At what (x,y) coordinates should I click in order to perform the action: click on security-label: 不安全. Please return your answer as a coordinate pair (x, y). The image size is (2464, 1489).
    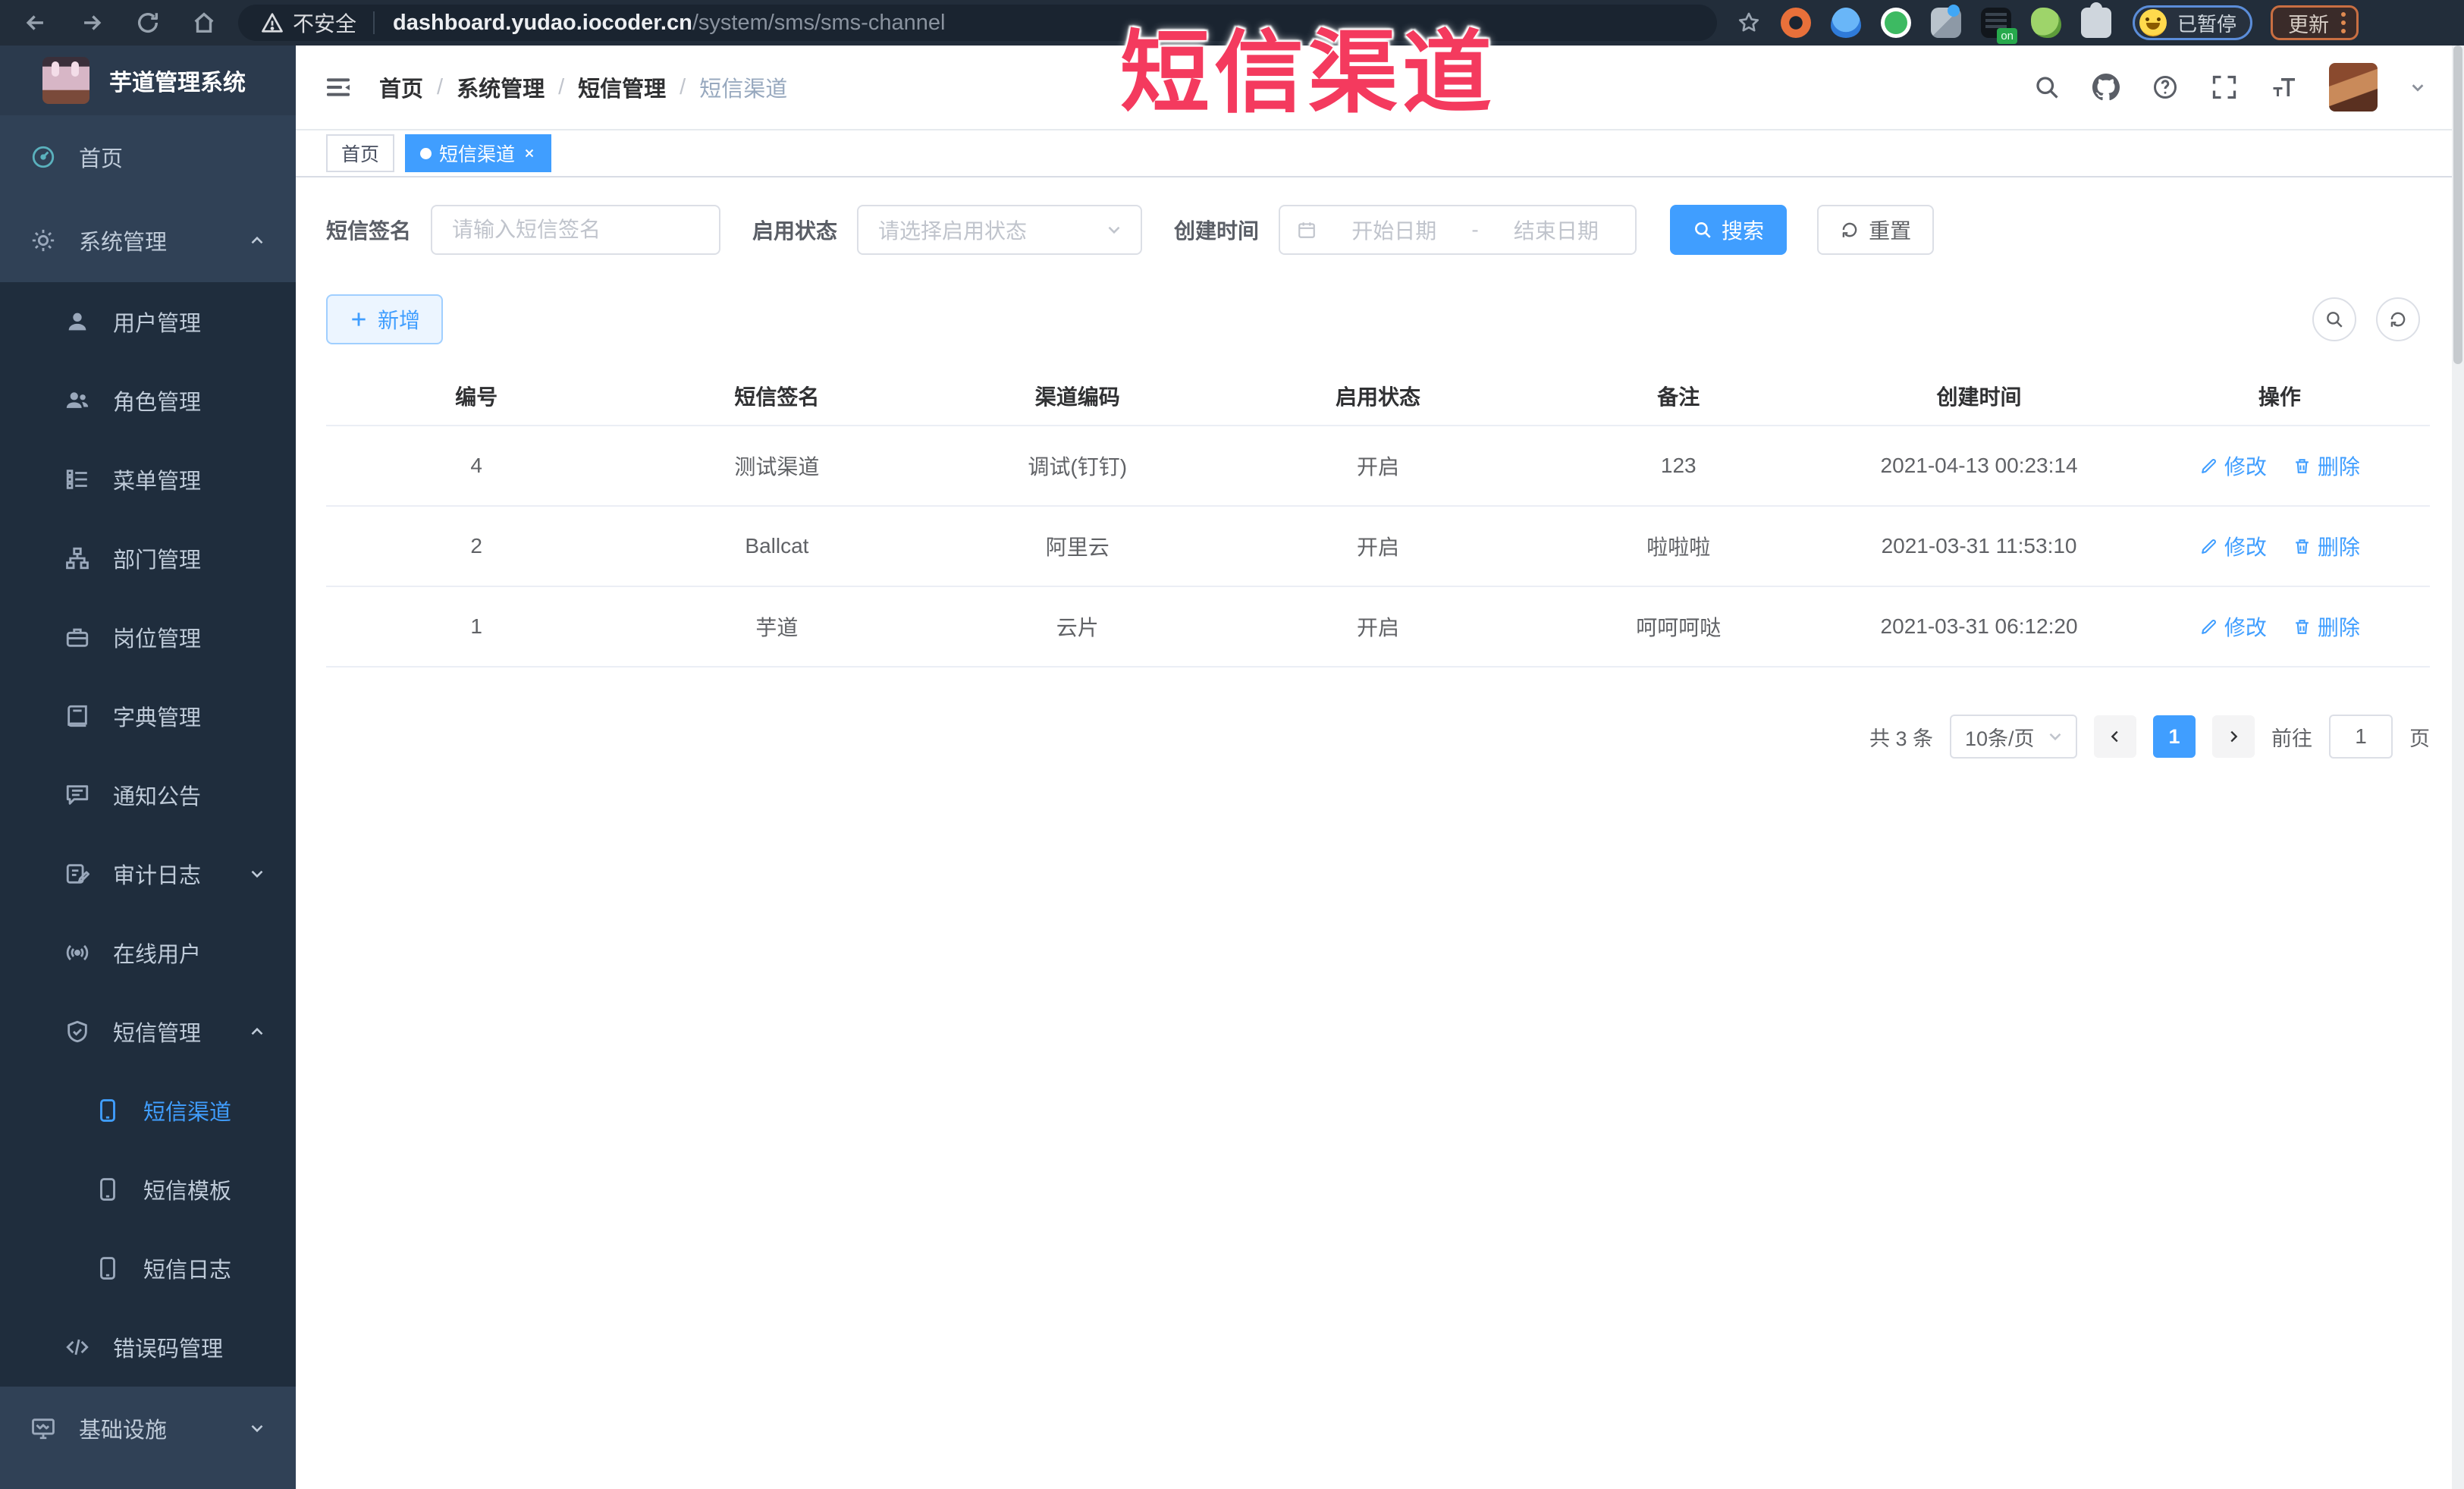
    Looking at the image, I should click on (324, 23).